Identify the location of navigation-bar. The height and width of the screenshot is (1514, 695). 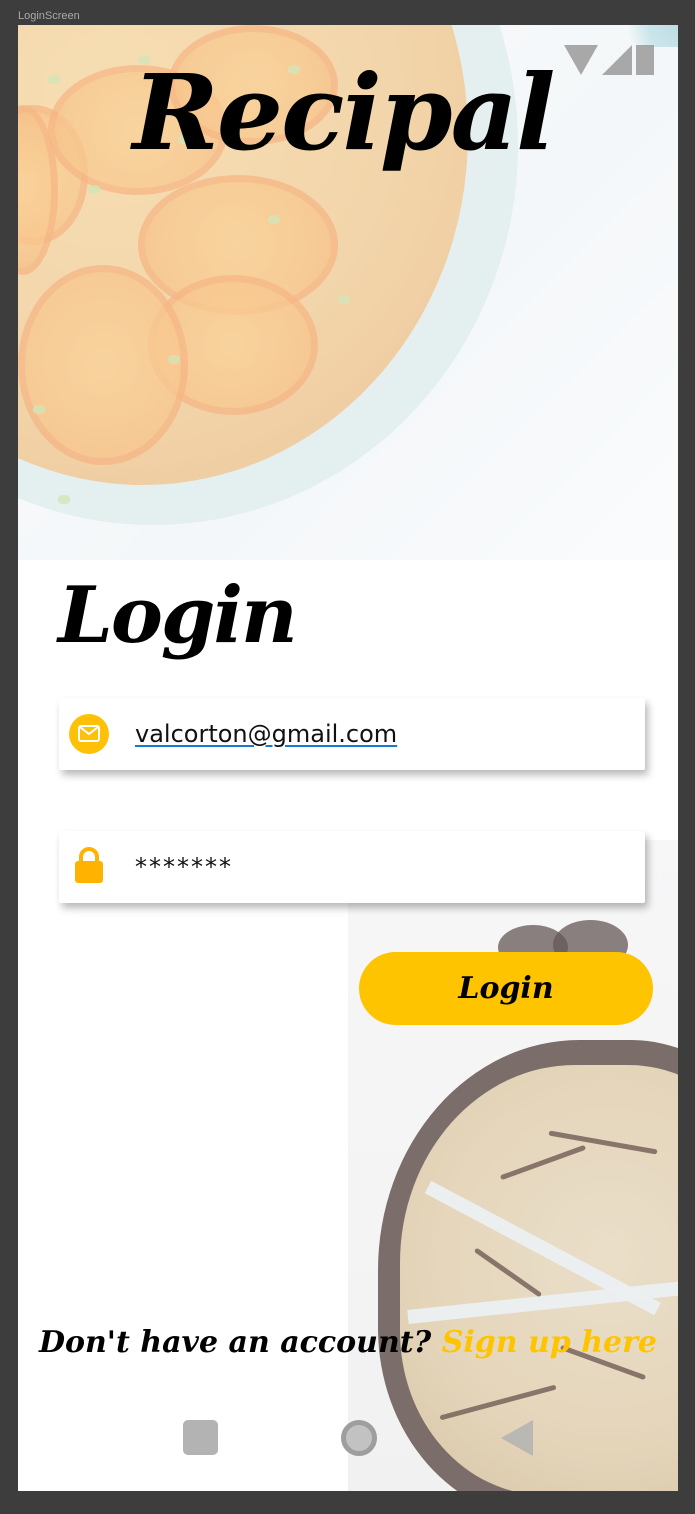
(348, 1439).